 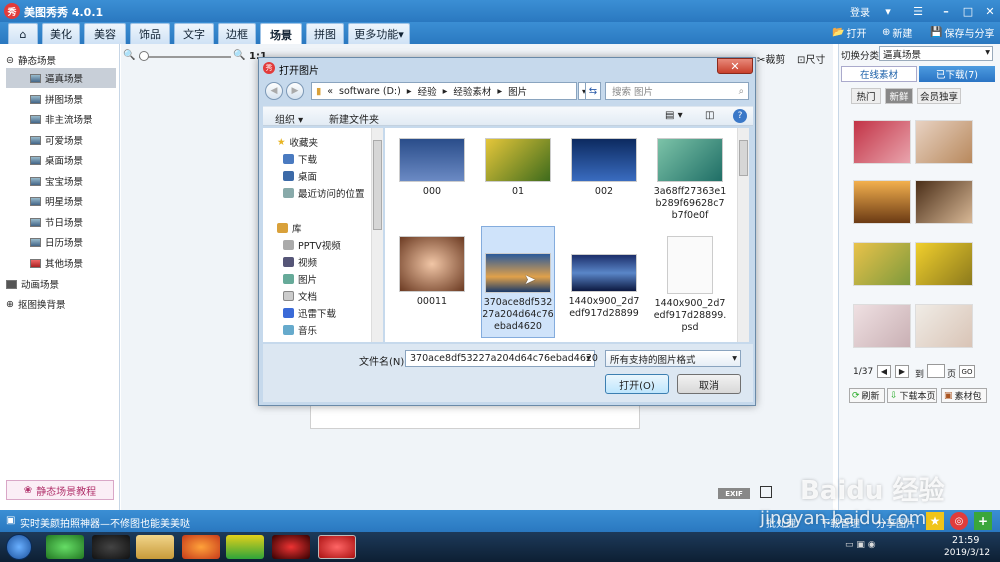 I want to click on nav-documents: 文档, so click(x=300, y=296).